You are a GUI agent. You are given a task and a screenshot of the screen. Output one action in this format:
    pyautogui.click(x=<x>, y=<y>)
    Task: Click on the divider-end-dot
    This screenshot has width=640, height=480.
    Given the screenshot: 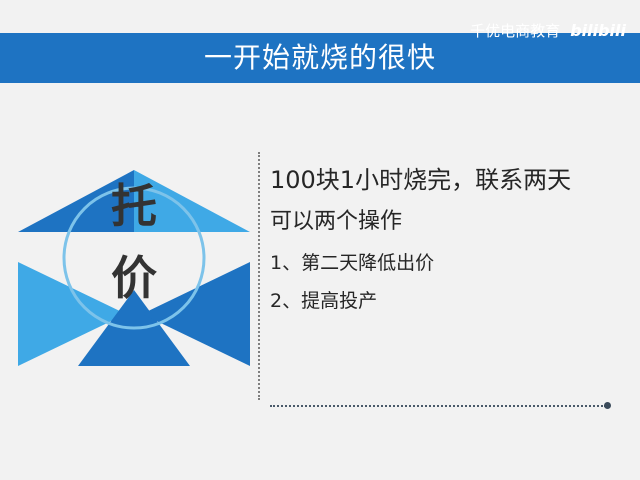 What is the action you would take?
    pyautogui.click(x=607, y=405)
    